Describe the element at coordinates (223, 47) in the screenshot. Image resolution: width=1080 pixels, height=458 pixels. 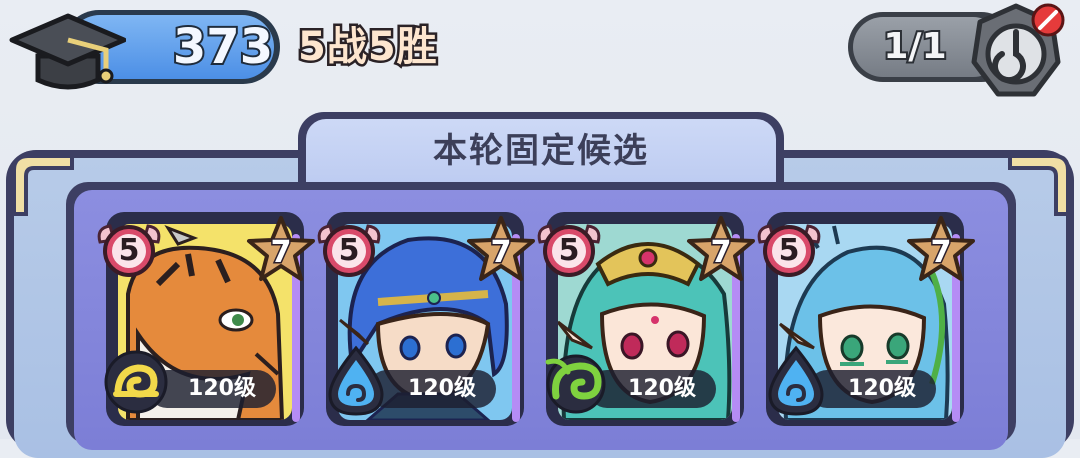
I see `score-value: 373` at that location.